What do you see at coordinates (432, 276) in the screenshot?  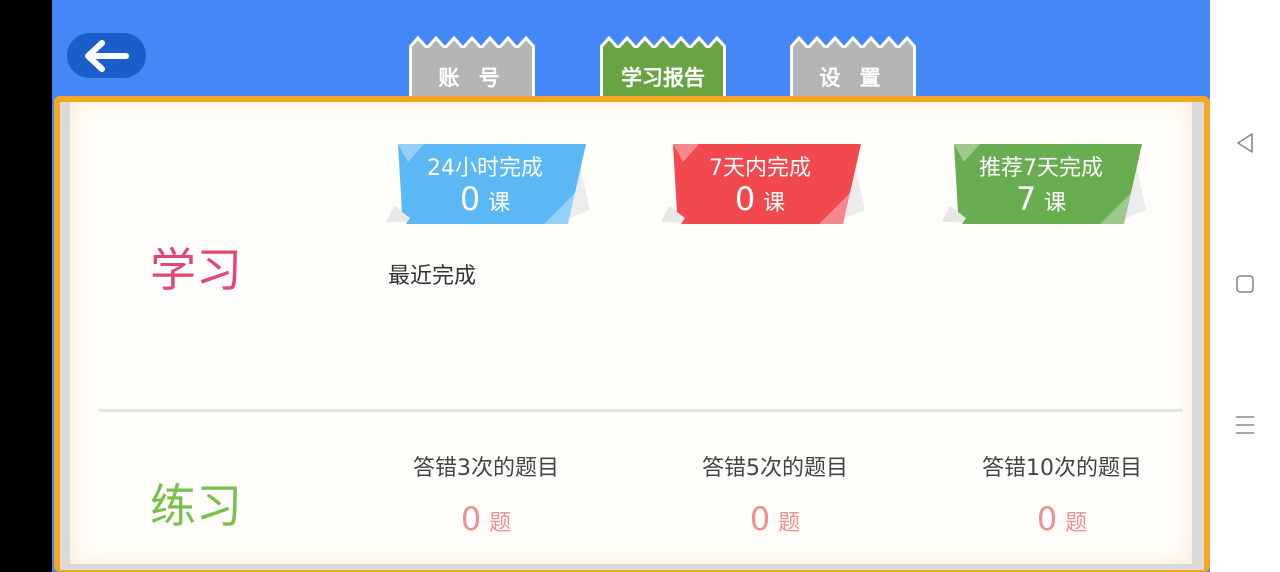 I see `recent-completed-label: 最近完成` at bounding box center [432, 276].